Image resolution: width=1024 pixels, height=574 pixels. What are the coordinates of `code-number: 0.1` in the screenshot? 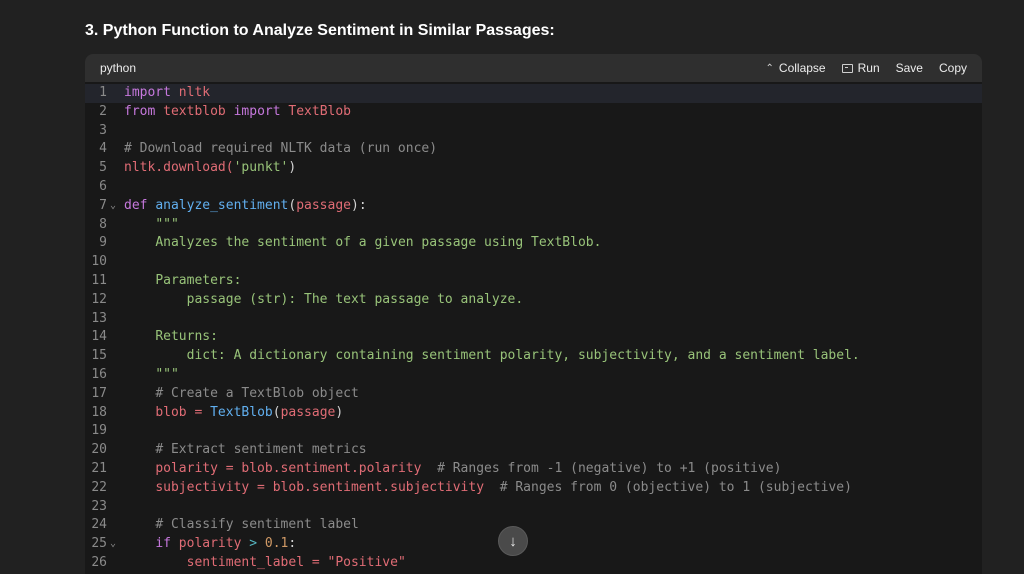 It's located at (276, 544).